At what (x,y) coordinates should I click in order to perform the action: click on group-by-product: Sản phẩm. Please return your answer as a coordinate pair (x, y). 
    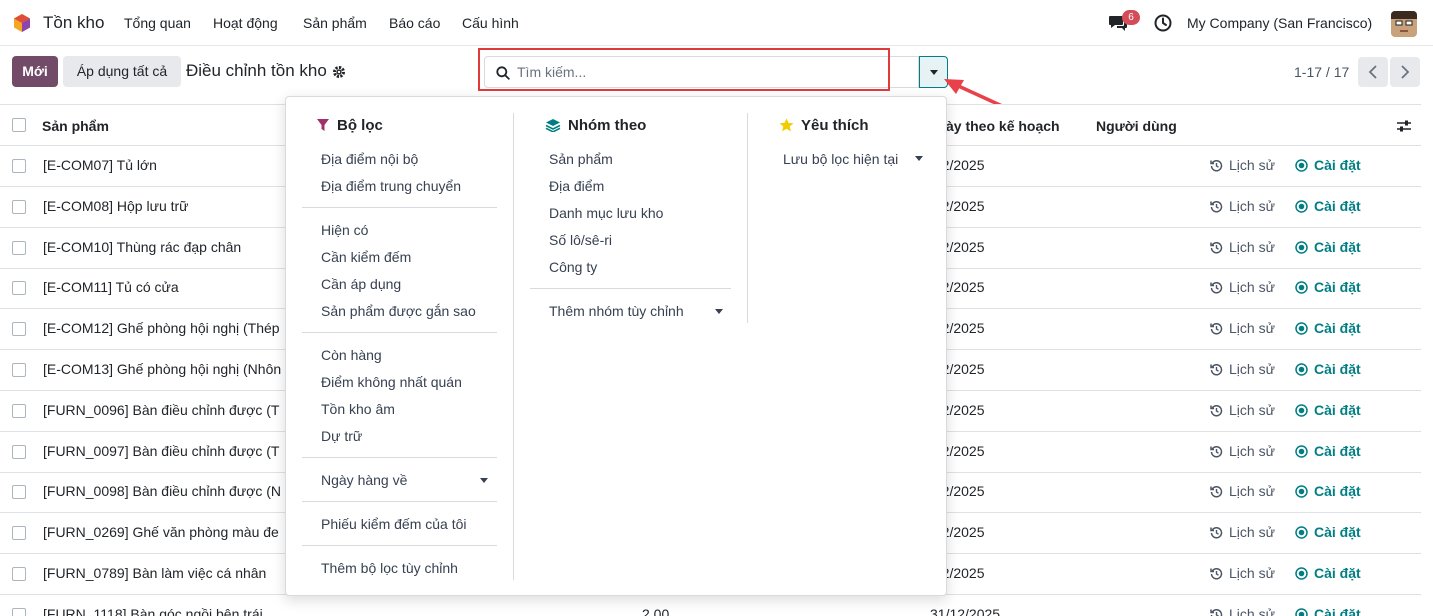
    Looking at the image, I should click on (581, 159).